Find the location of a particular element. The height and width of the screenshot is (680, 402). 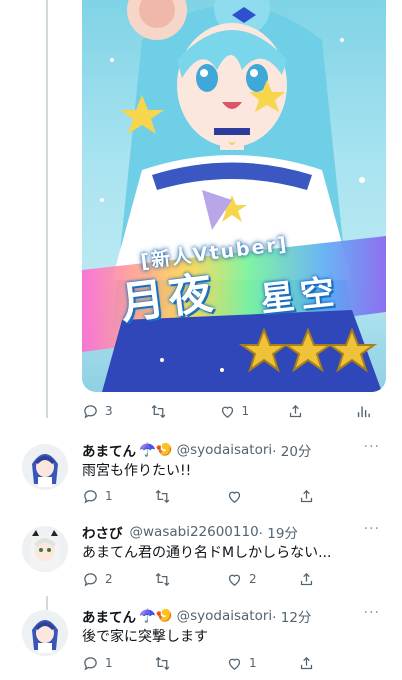

tweet-actions: 1 is located at coordinates (227, 496).